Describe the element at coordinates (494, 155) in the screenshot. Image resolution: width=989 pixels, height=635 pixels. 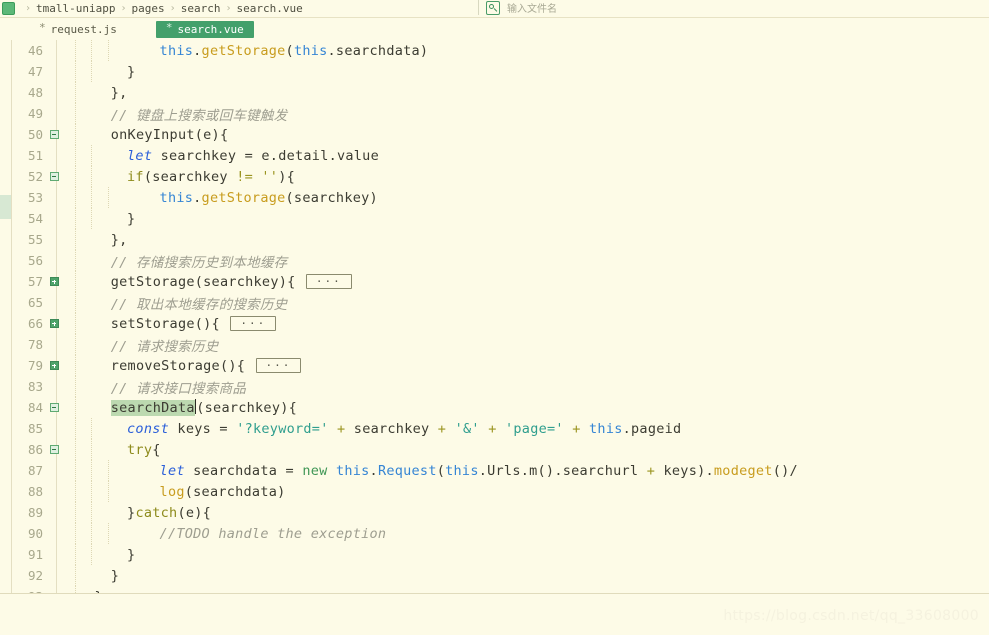
I see `code-line: 51 let searchkey = e.detail.value` at that location.